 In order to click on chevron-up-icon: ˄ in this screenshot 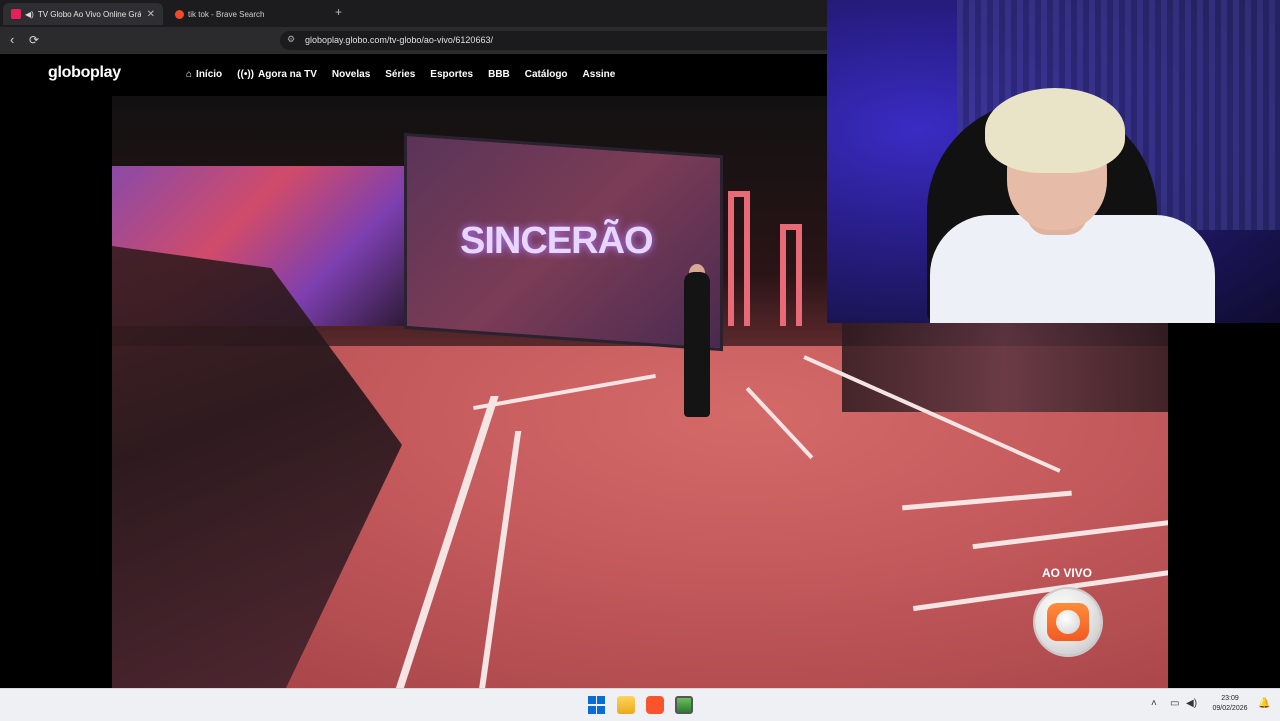, I will do `click(1154, 703)`.